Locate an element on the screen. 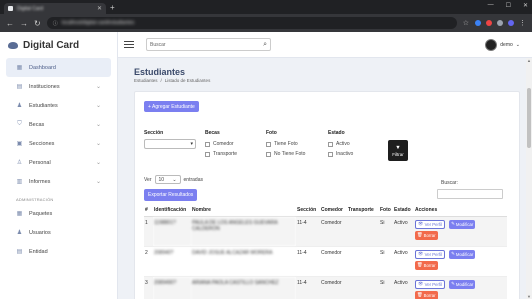 This screenshot has width=532, height=299. add-student-button: + Agregar Estudiante is located at coordinates (171, 106).